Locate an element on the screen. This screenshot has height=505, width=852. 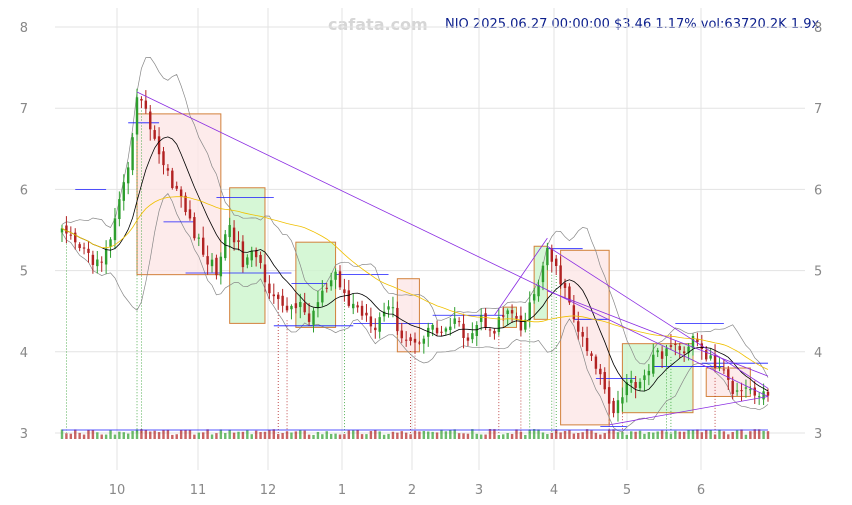
y-tick-left: 7 is located at coordinates (24, 109).